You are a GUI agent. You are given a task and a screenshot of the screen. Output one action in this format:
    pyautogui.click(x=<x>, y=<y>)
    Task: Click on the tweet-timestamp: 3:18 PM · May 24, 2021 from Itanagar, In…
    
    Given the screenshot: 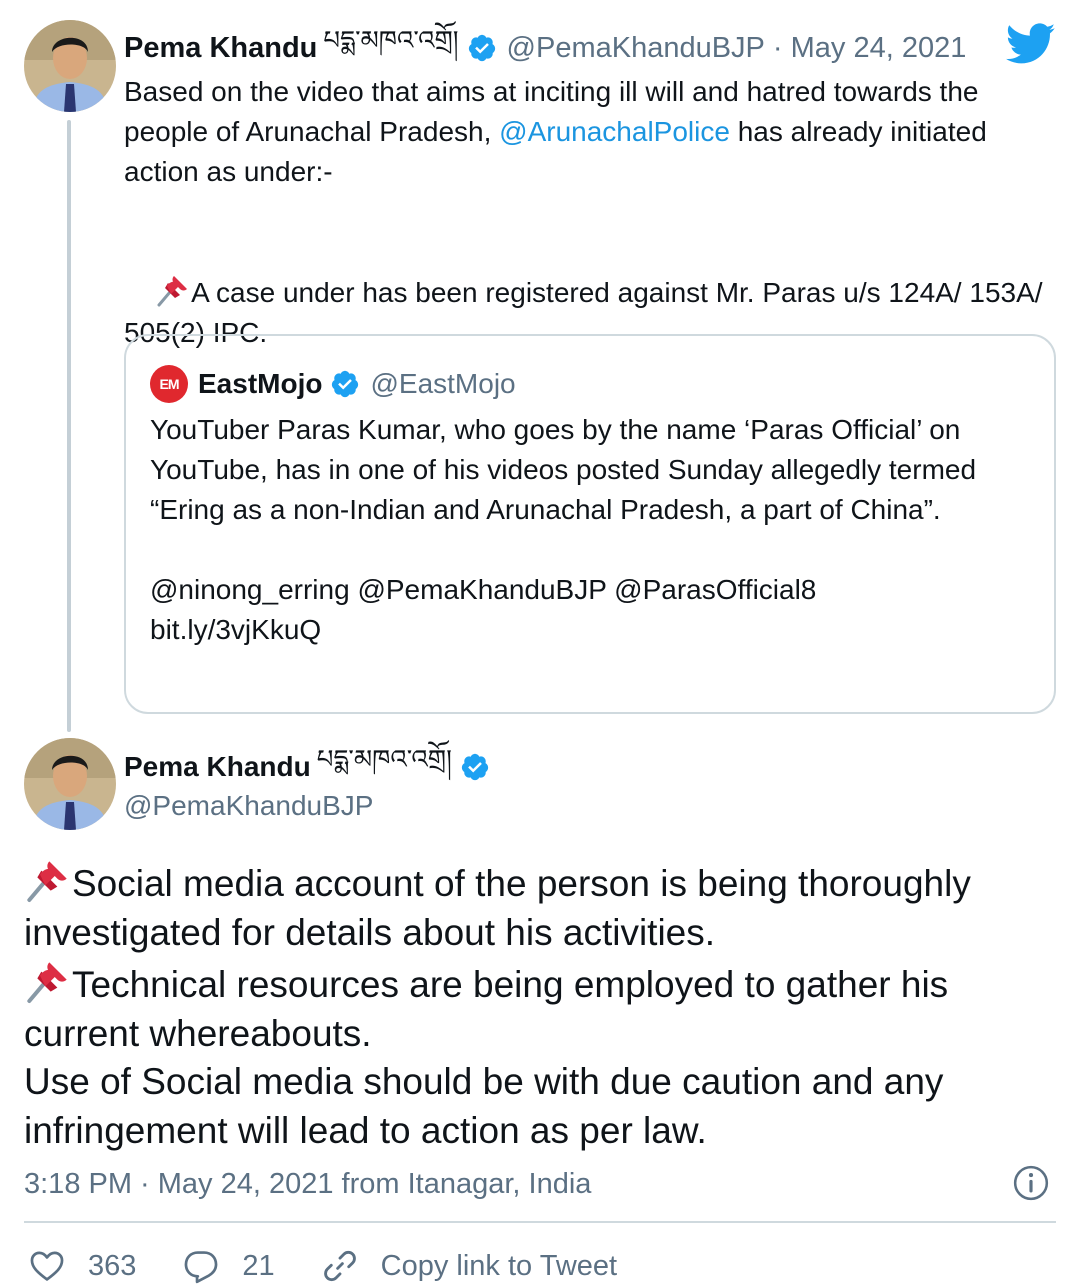 What is the action you would take?
    pyautogui.click(x=307, y=1184)
    